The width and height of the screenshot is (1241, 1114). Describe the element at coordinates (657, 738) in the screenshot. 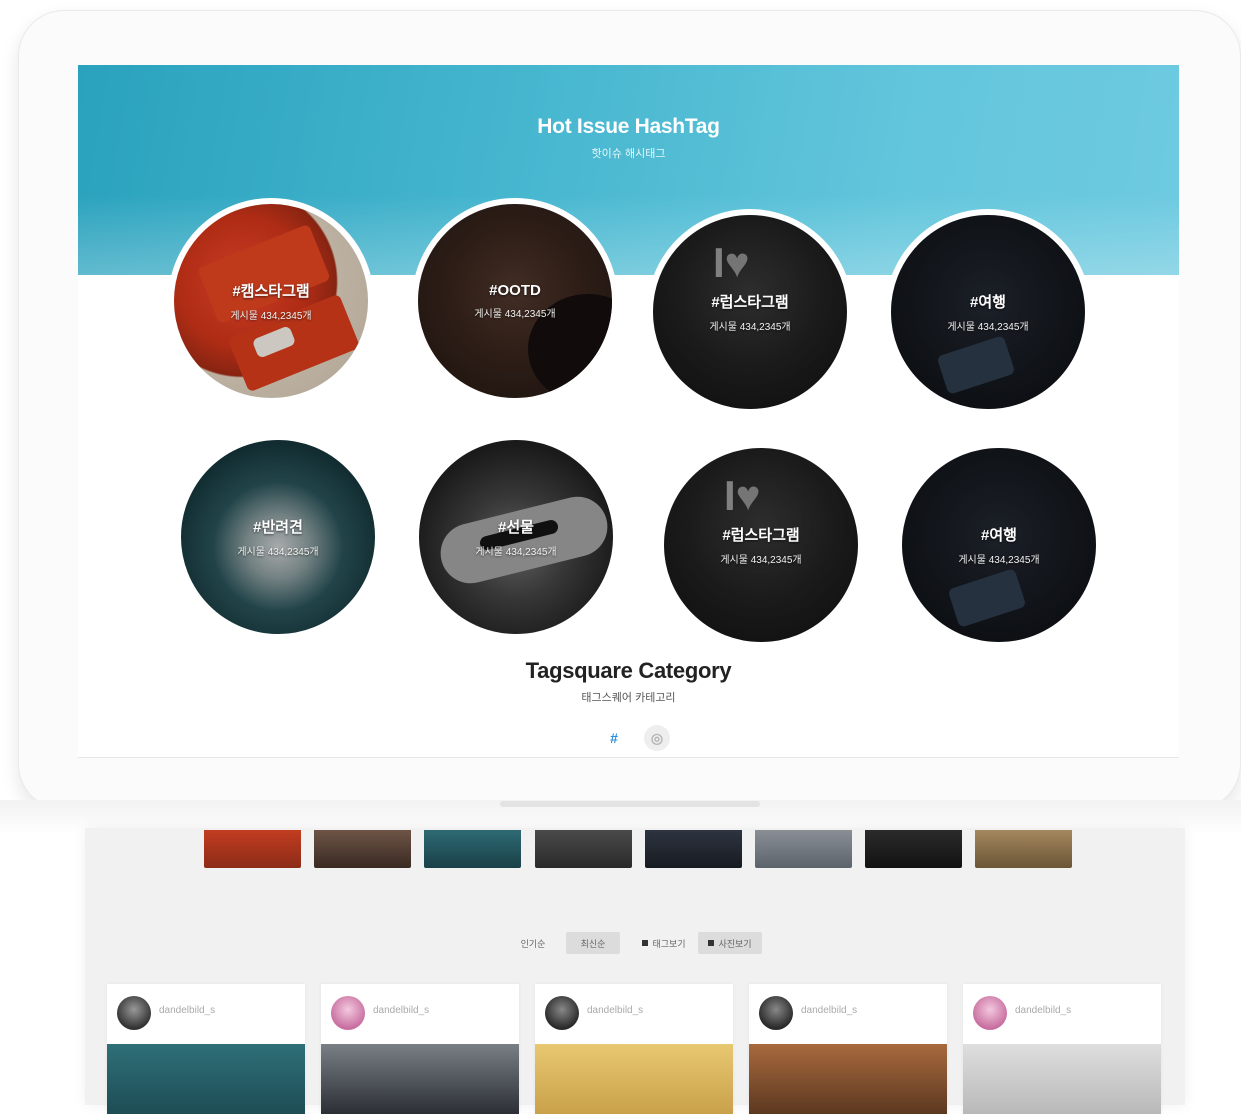

I see `circle-icon: ◎` at that location.